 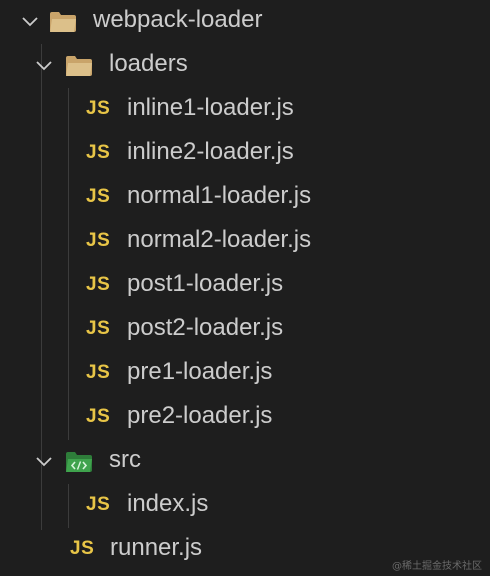 What do you see at coordinates (245, 506) in the screenshot?
I see `tree-row-file: JS index.js` at bounding box center [245, 506].